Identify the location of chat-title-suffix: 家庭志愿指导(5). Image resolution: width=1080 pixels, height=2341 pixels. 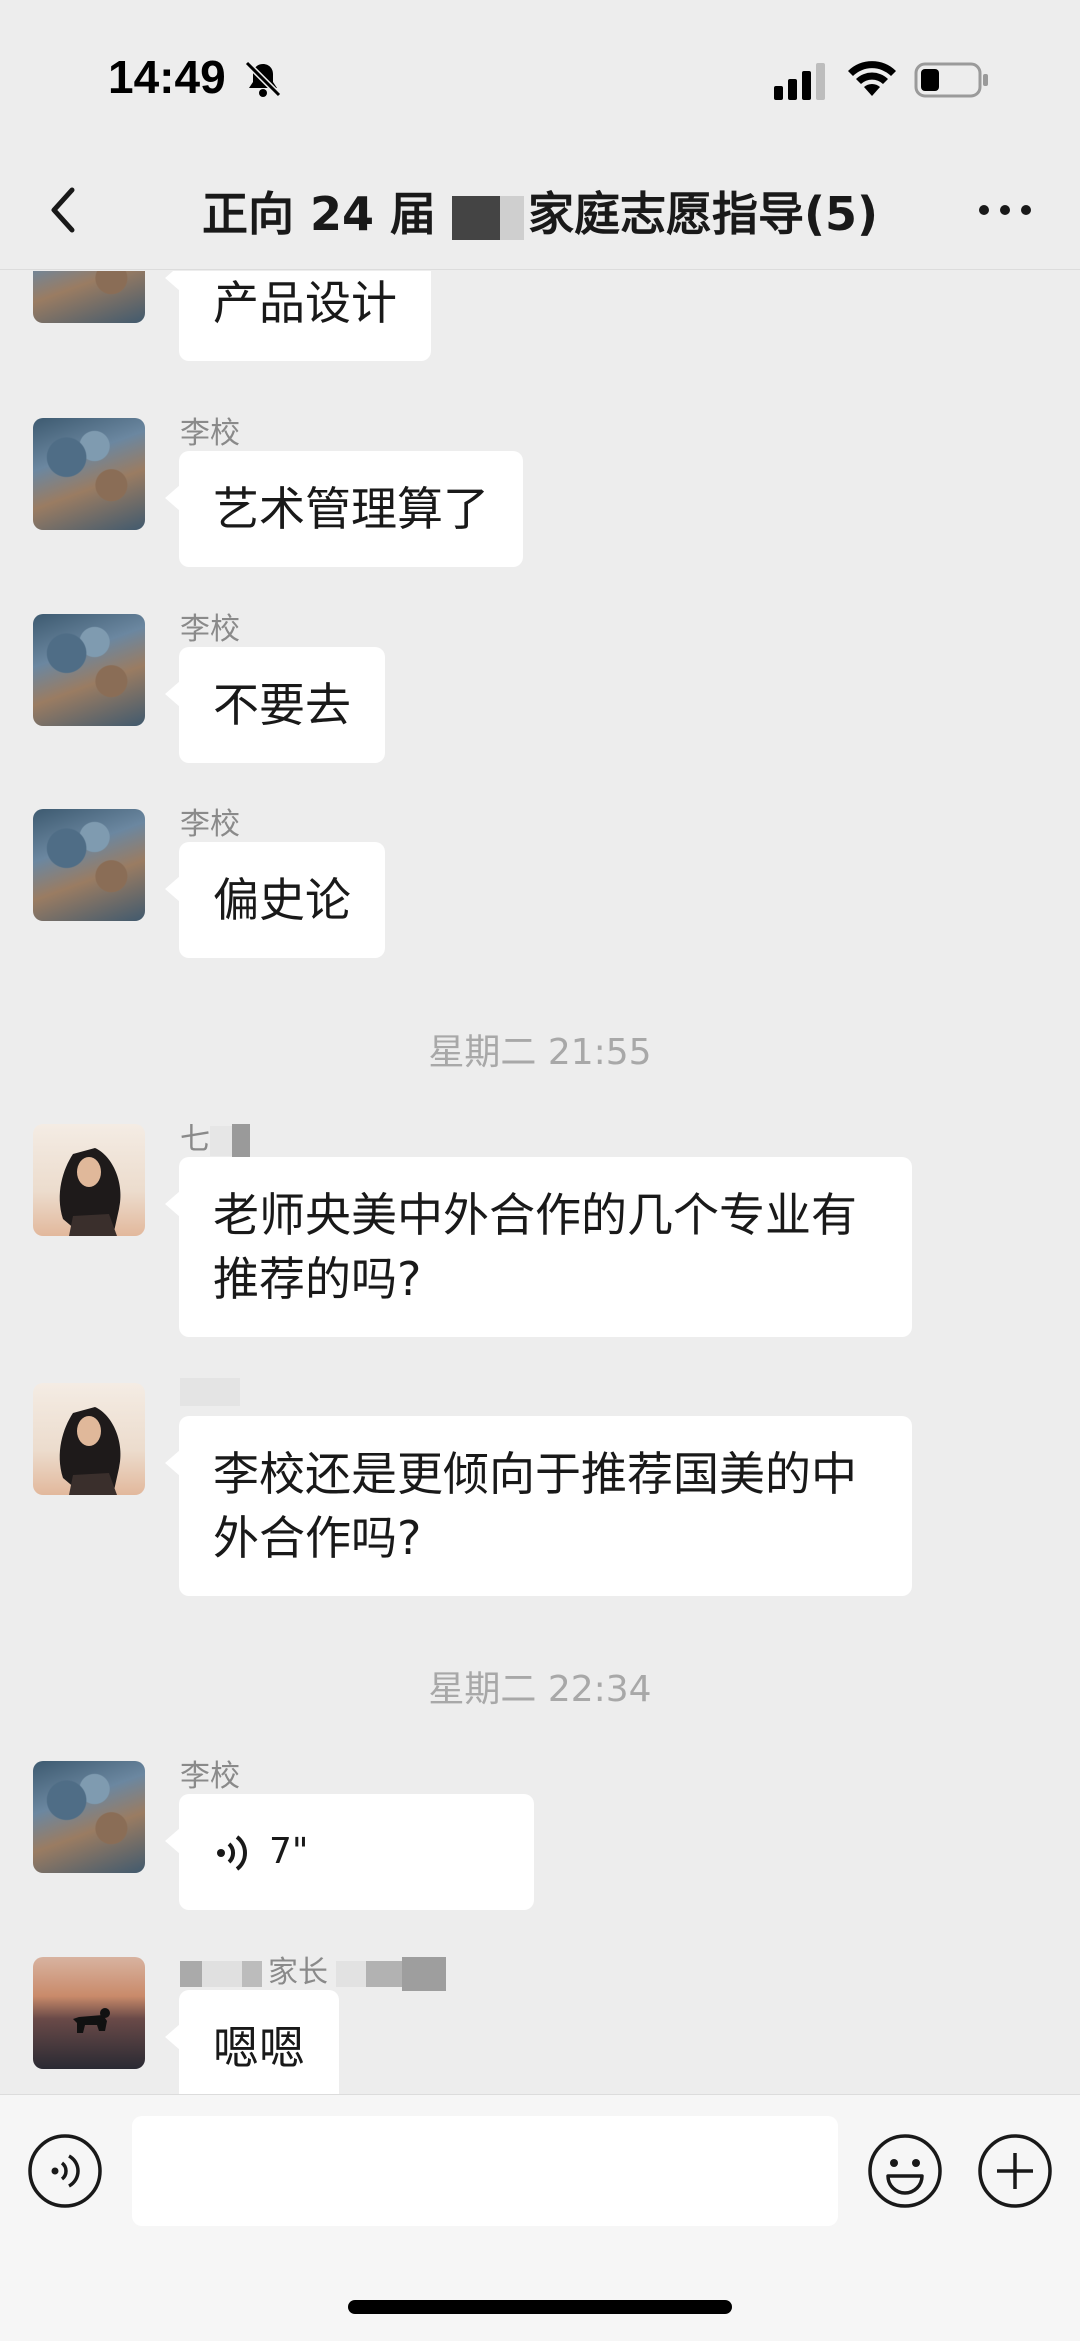
(703, 214).